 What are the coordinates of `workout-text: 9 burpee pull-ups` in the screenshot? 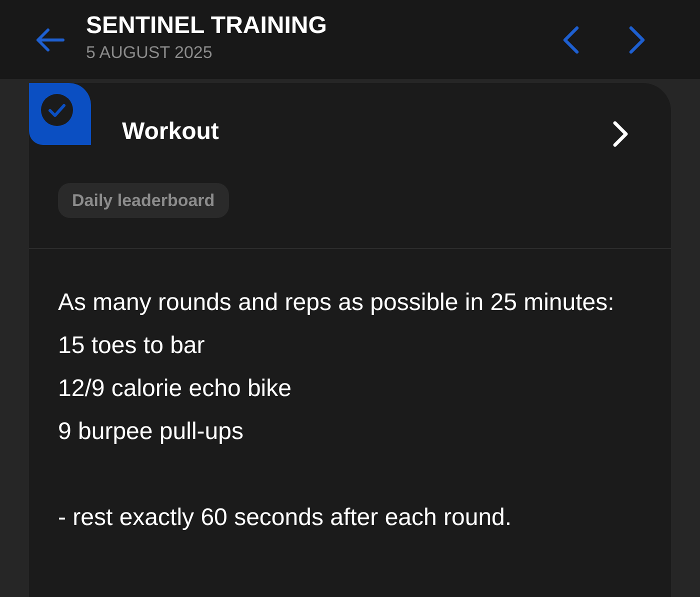 It's located at (151, 432).